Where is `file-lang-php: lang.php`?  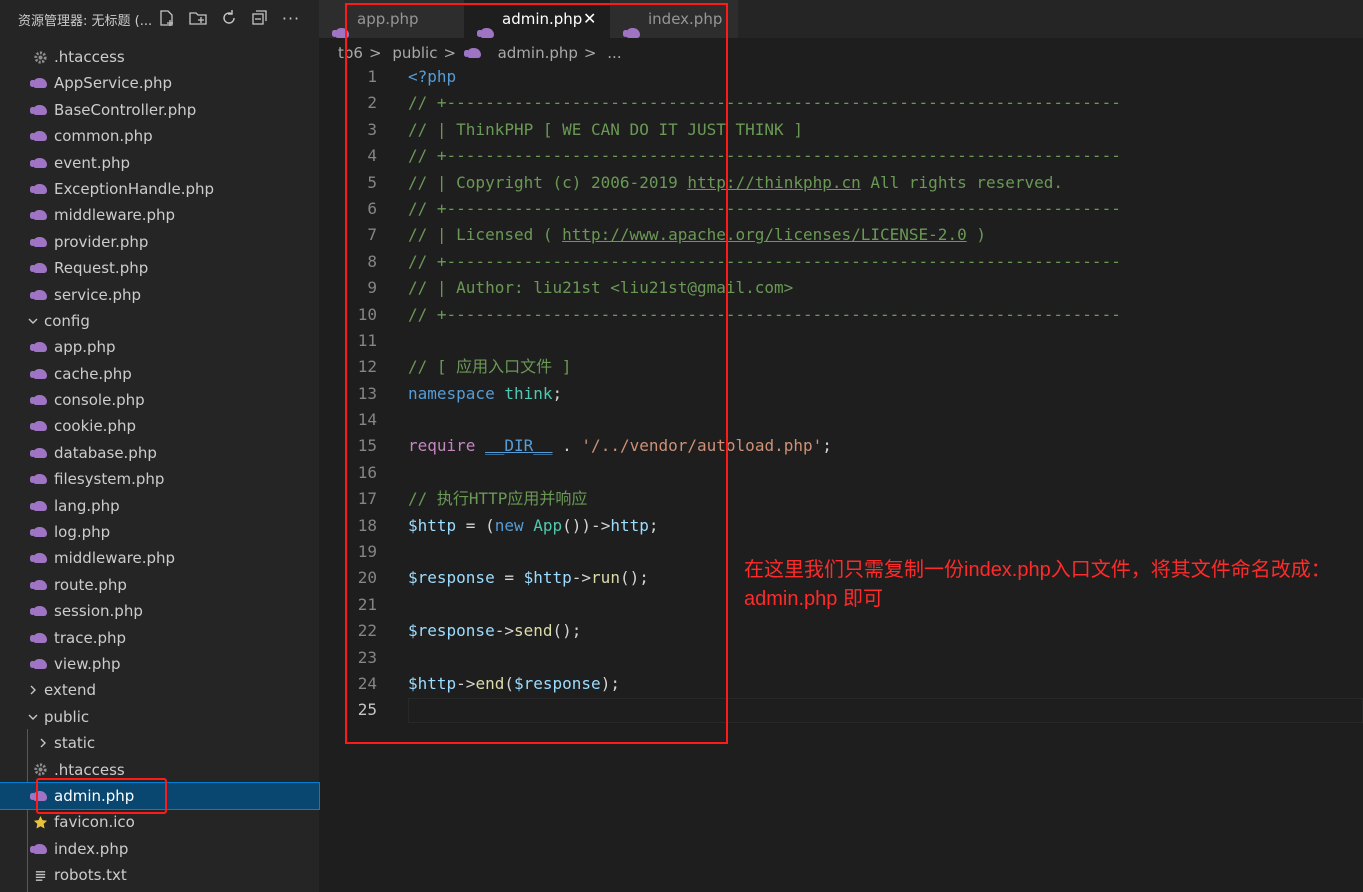
file-lang-php: lang.php is located at coordinates (159, 506).